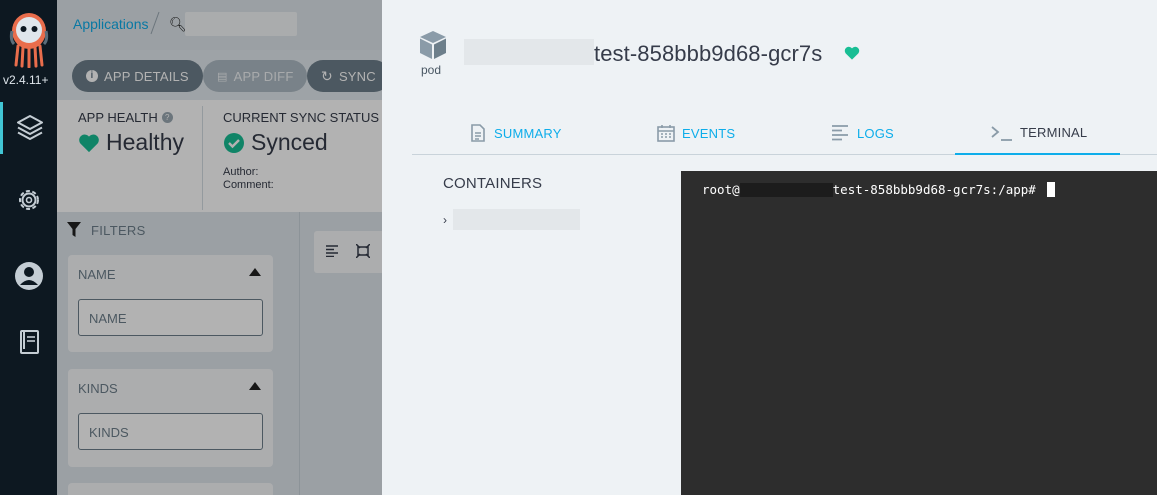 This screenshot has width=1157, height=495. Describe the element at coordinates (26, 80) in the screenshot. I see `version-label: v2.4.11+` at that location.